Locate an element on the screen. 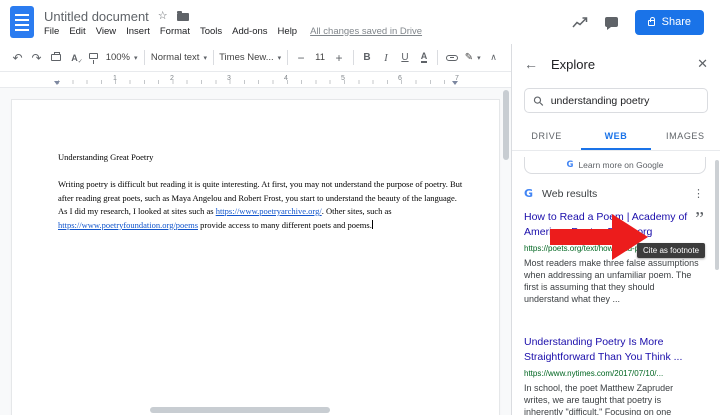  explore-tabs: DRIVE WEB IMAGES is located at coordinates (616, 137).